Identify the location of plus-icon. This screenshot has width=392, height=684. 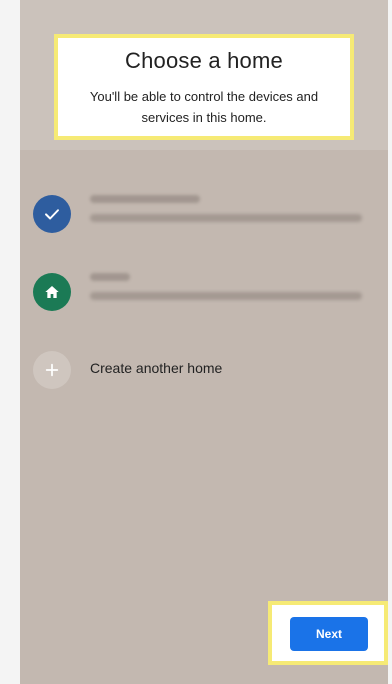
(52, 370).